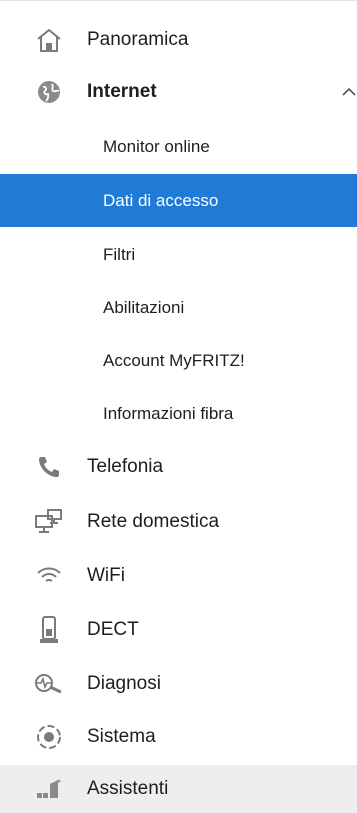 This screenshot has width=357, height=813. I want to click on nav-item-overview: Panoramica, so click(178, 40).